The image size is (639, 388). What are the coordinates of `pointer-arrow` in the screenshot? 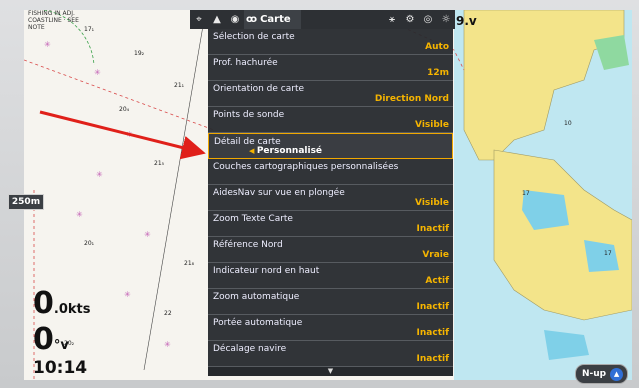 It's located at (122, 135).